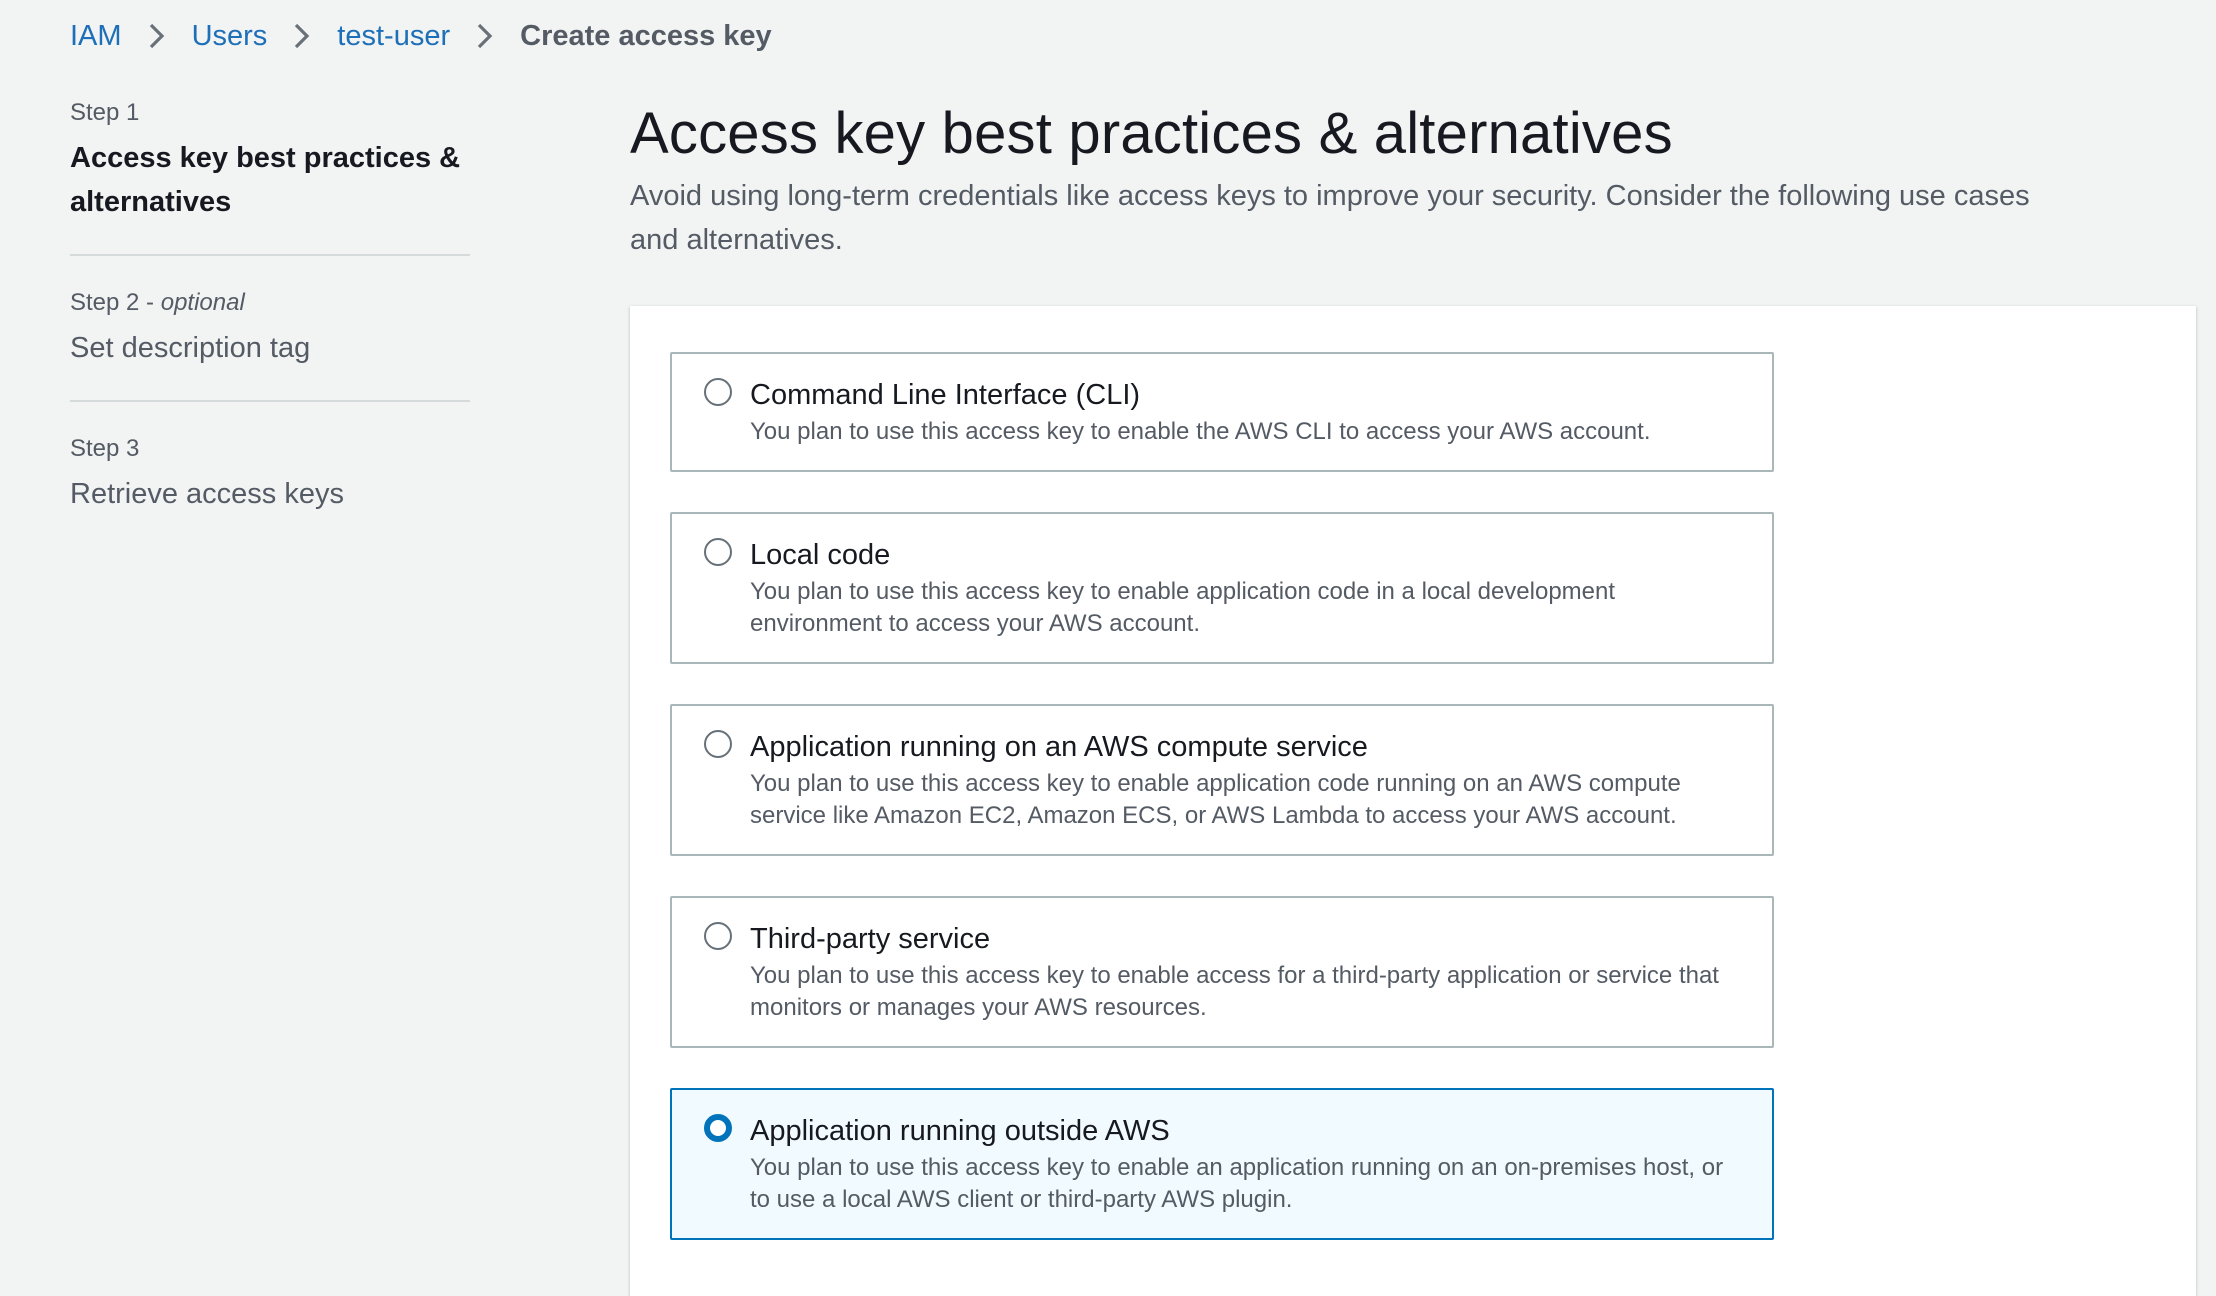 The height and width of the screenshot is (1296, 2216). What do you see at coordinates (718, 1128) in the screenshot?
I see `radio-button-selected` at bounding box center [718, 1128].